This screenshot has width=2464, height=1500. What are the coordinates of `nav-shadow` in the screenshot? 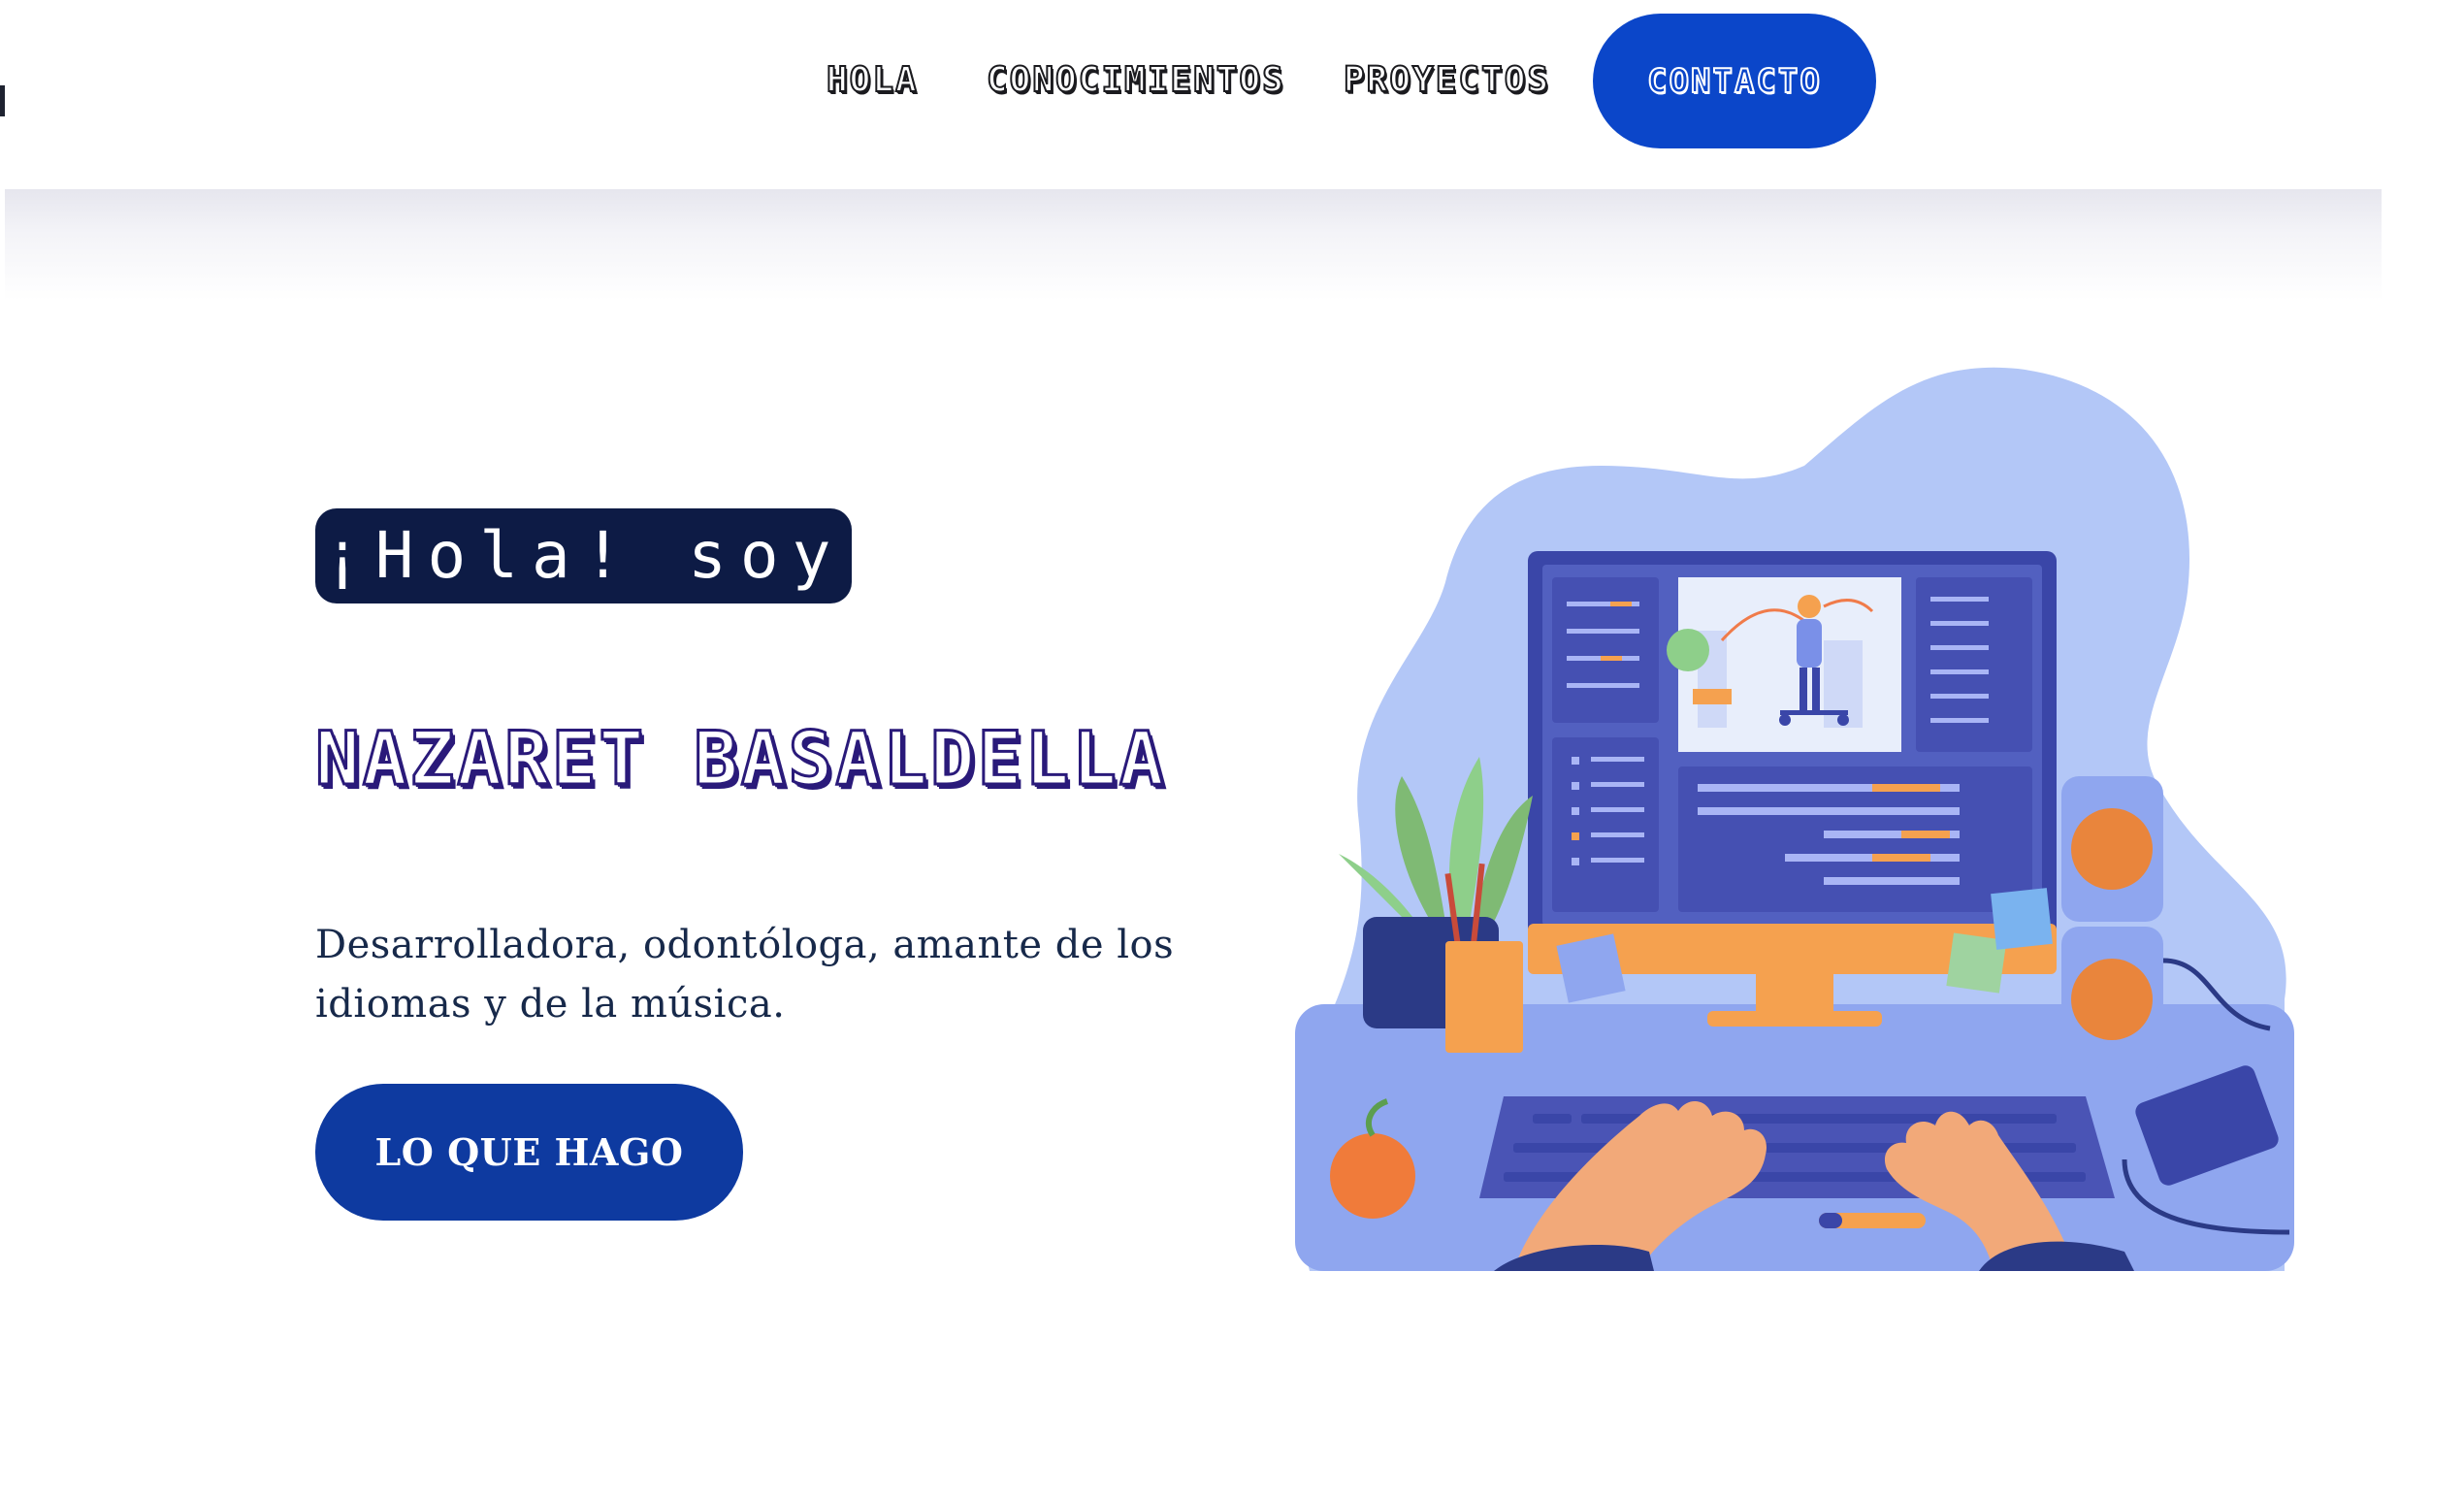 It's located at (1193, 245).